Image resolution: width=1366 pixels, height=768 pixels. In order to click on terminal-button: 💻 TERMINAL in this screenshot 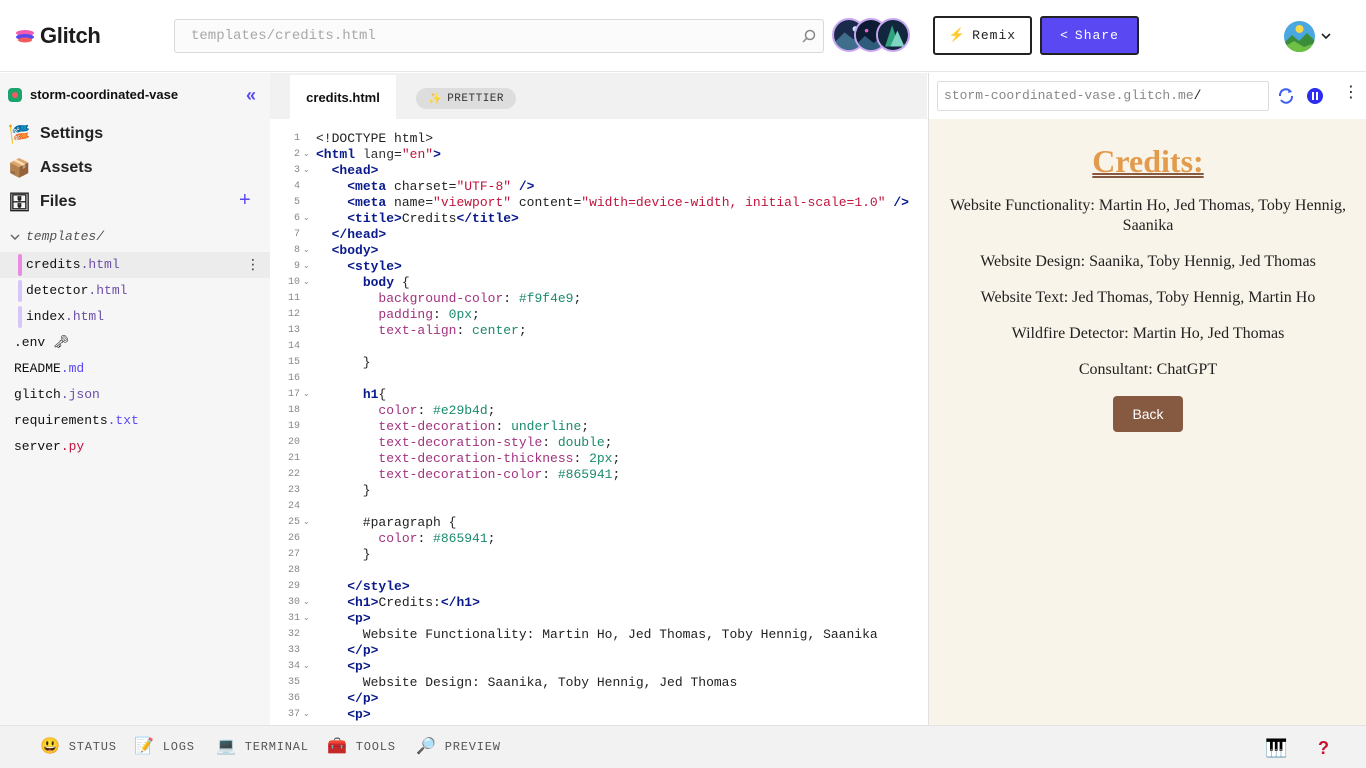, I will do `click(262, 747)`.